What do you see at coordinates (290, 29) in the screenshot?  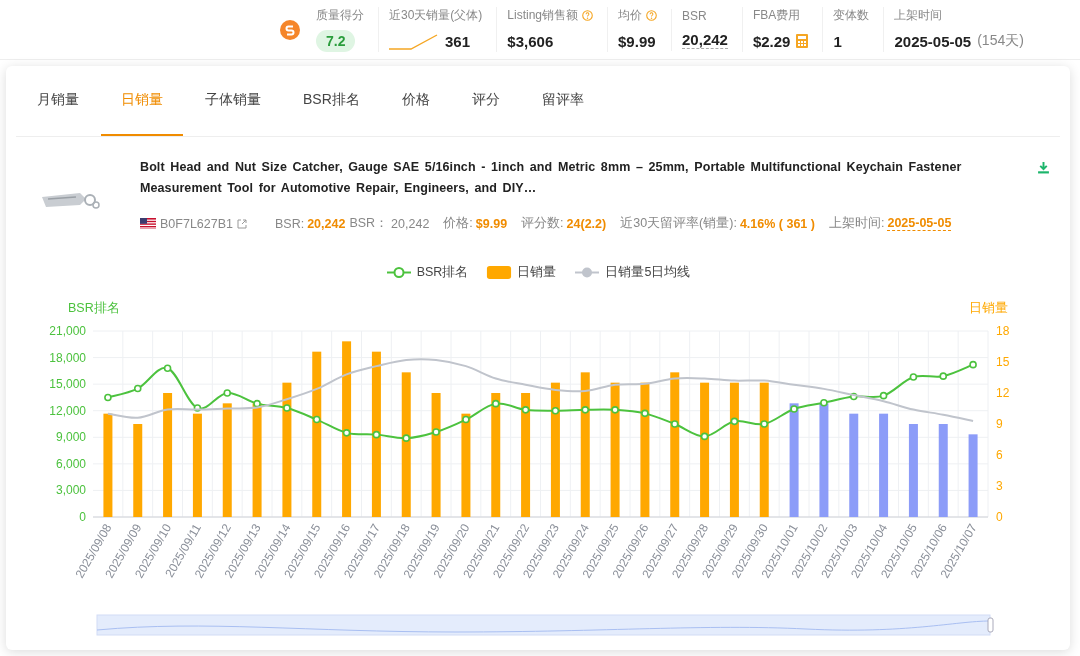 I see `logo-icon` at bounding box center [290, 29].